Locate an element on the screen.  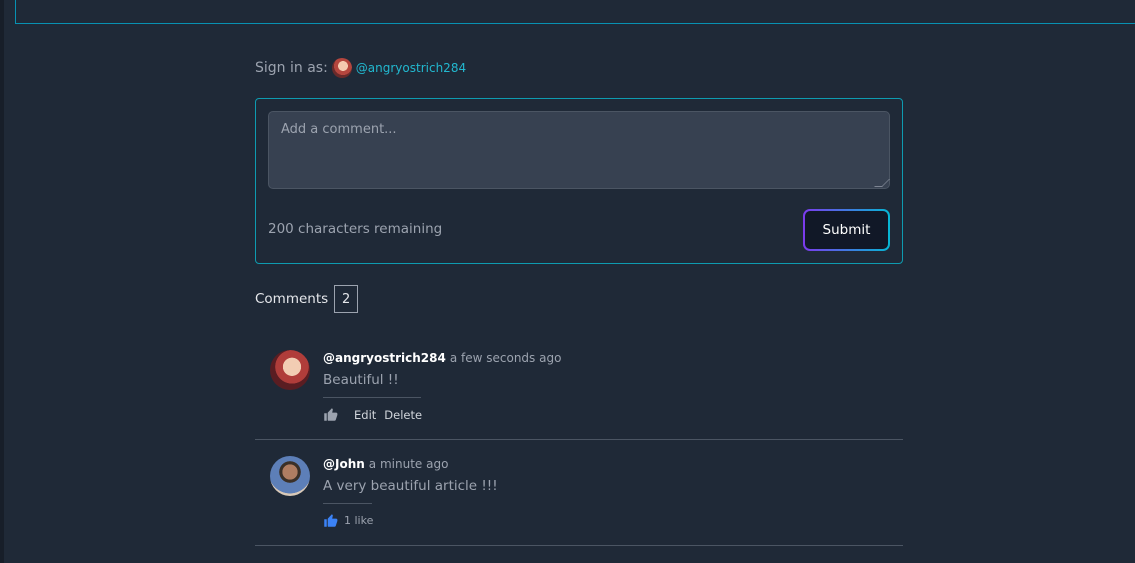
characters-remaining: 200 characters remaining is located at coordinates (355, 229).